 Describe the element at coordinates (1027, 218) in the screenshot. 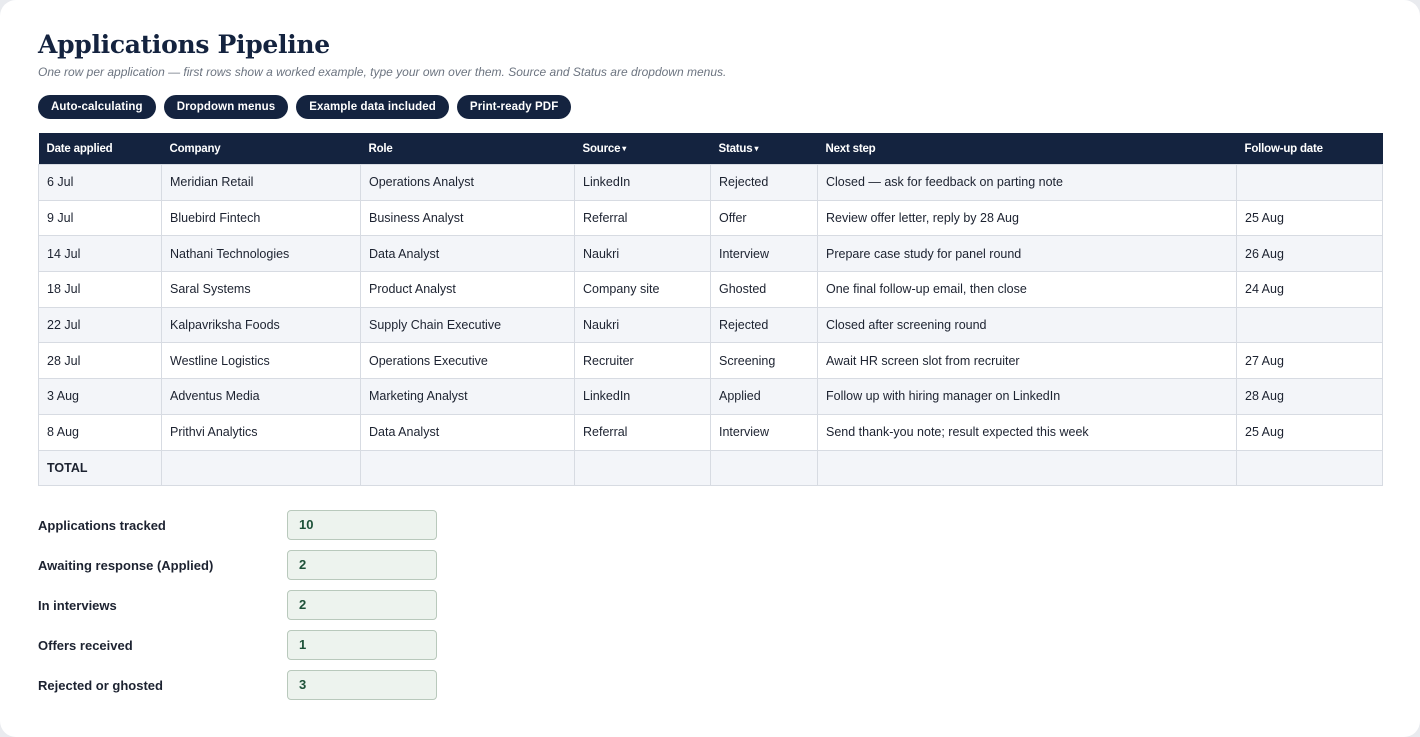

I see `cell-next-step: Review offer letter, reply by 28 Aug` at that location.